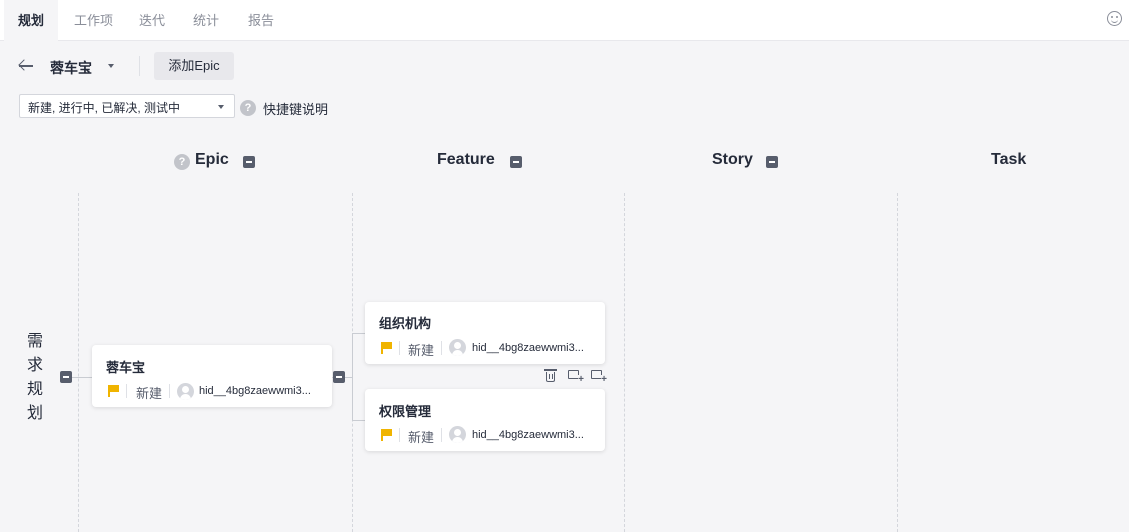  Describe the element at coordinates (182, 162) in the screenshot. I see `epic-help-icon: ?` at that location.